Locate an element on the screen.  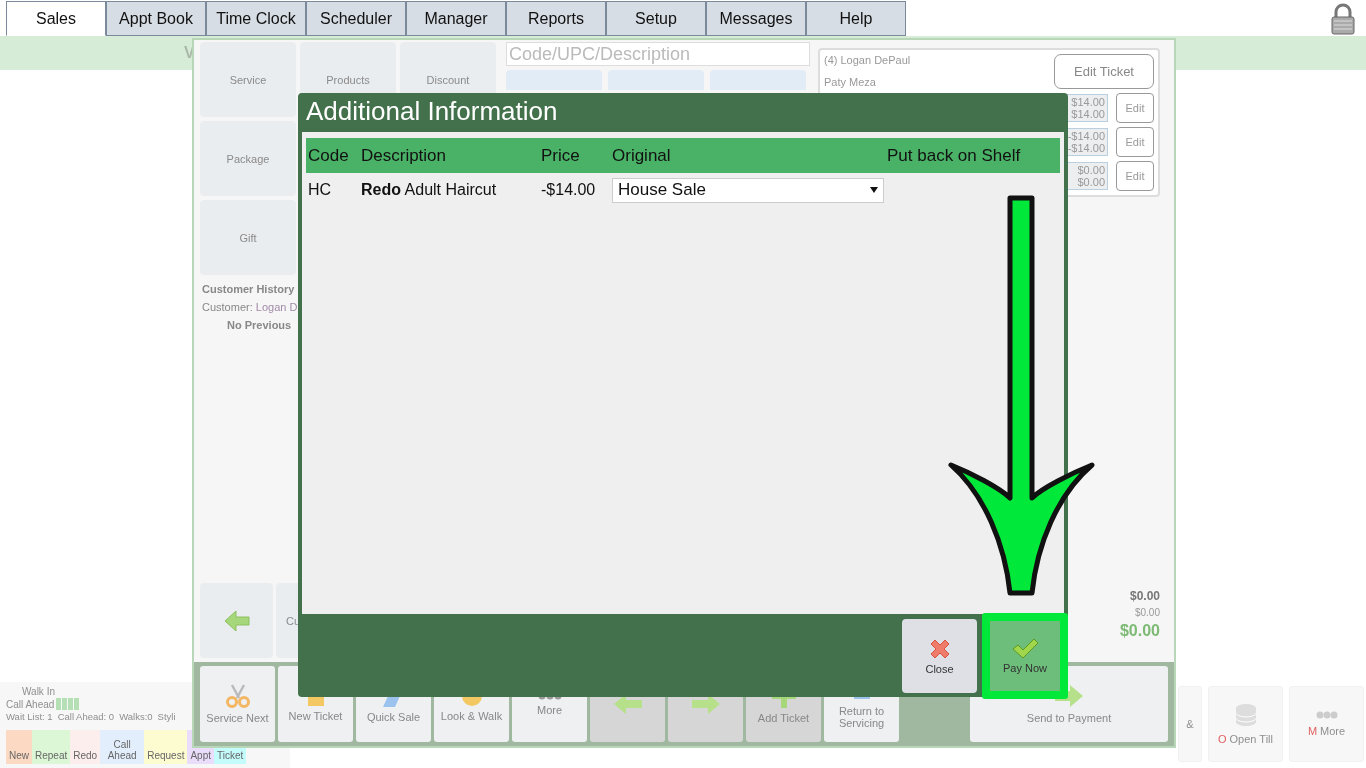
category-button: Package is located at coordinates (248, 158).